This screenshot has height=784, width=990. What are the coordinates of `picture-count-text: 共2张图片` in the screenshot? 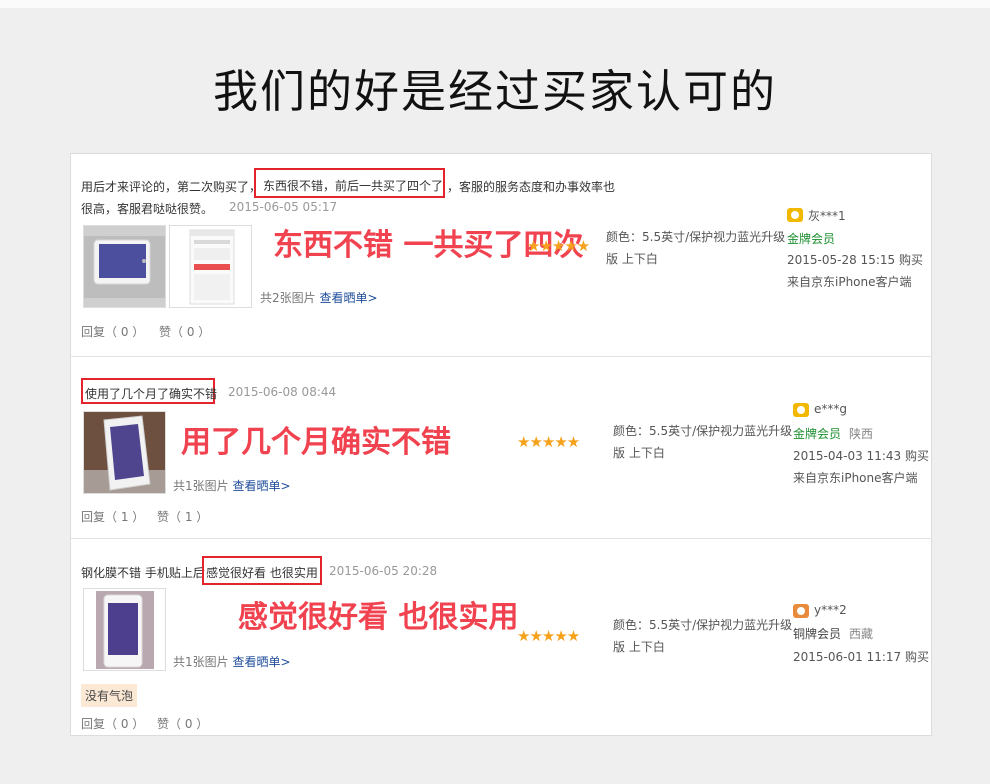 It's located at (288, 298).